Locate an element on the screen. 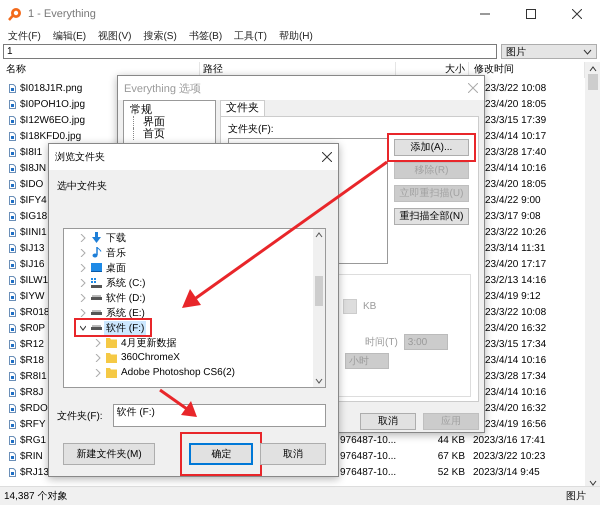 This screenshot has width=600, height=505. menu-item: 书签(B) is located at coordinates (205, 35).